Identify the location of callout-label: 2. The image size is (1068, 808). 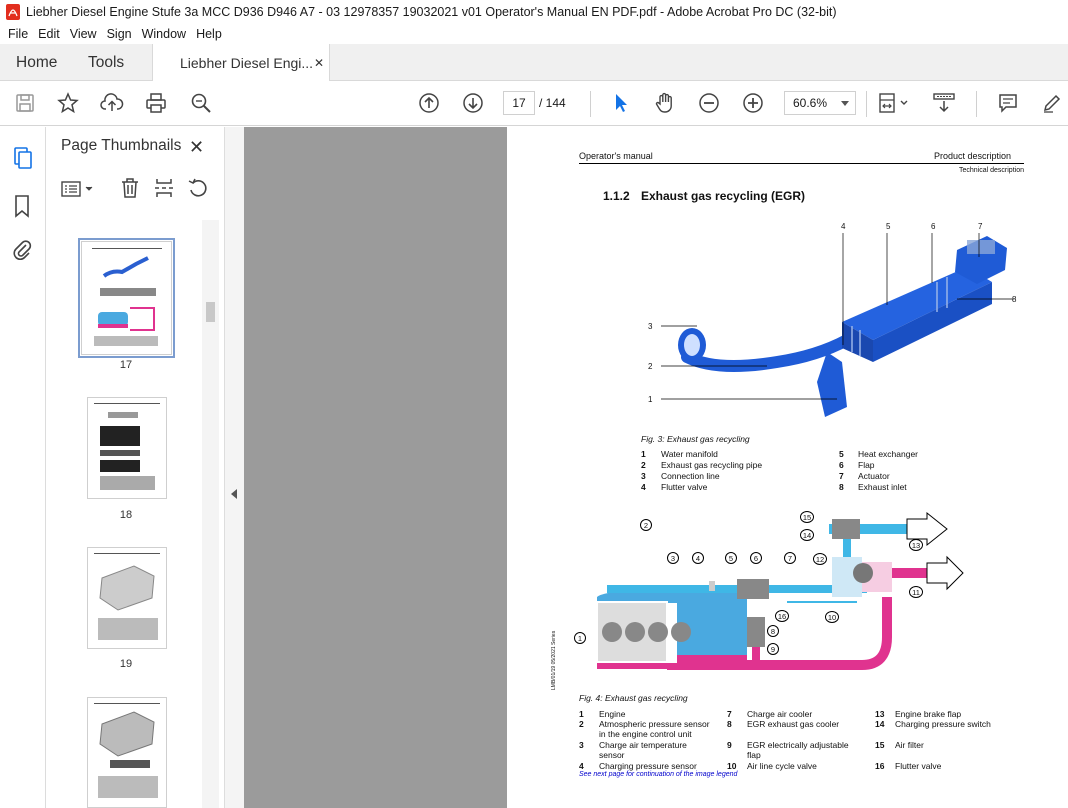
(650, 366).